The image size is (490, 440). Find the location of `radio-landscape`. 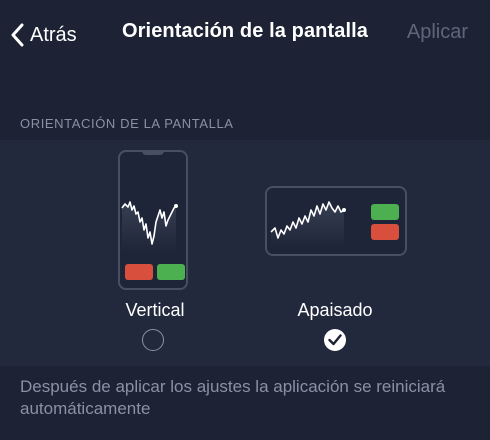

radio-landscape is located at coordinates (335, 340).